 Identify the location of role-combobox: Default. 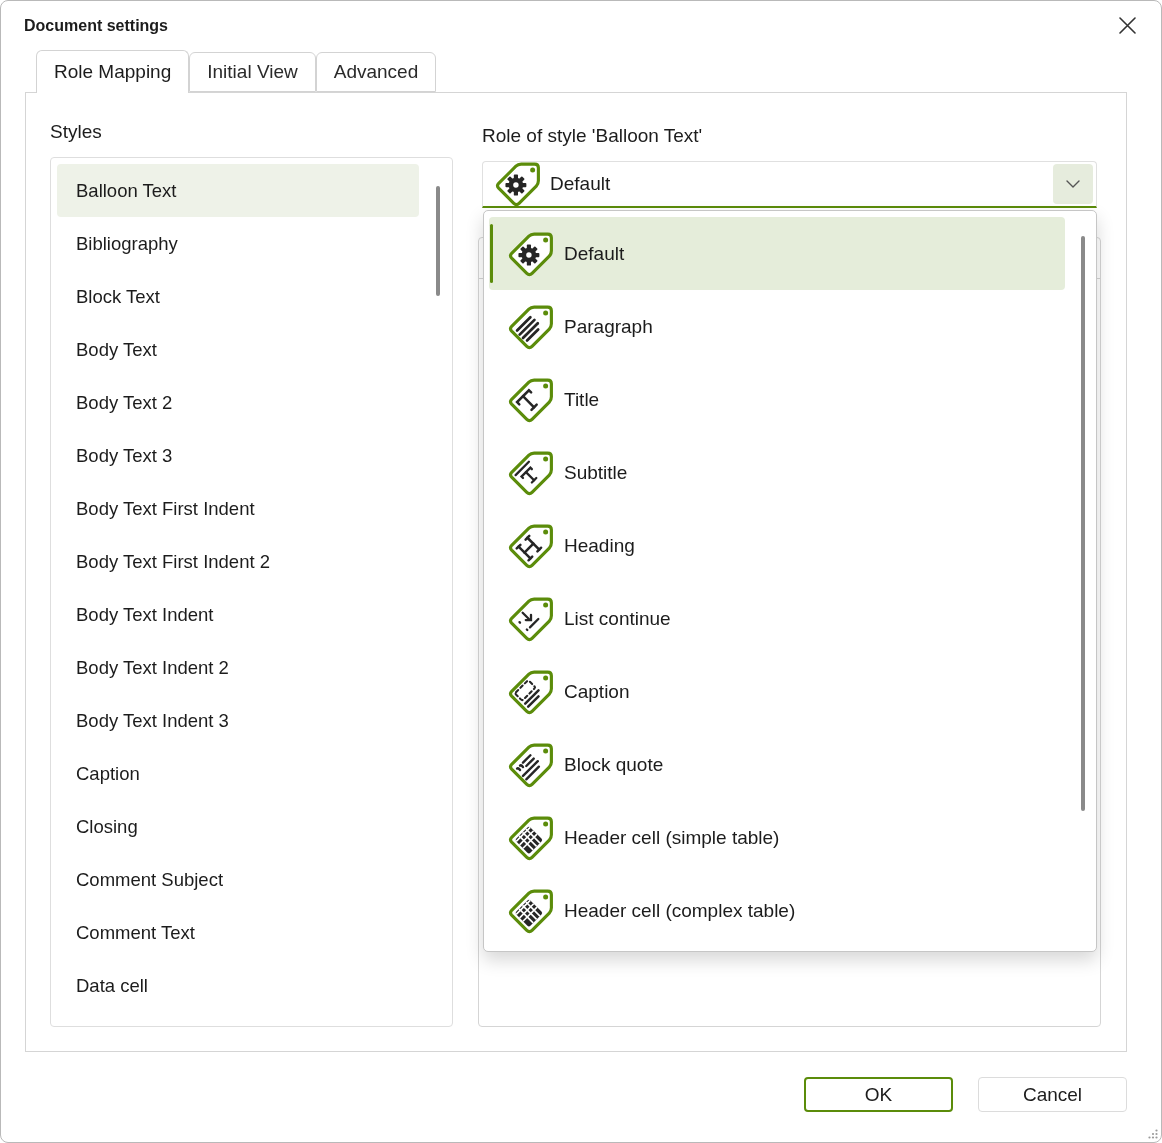
(789, 184).